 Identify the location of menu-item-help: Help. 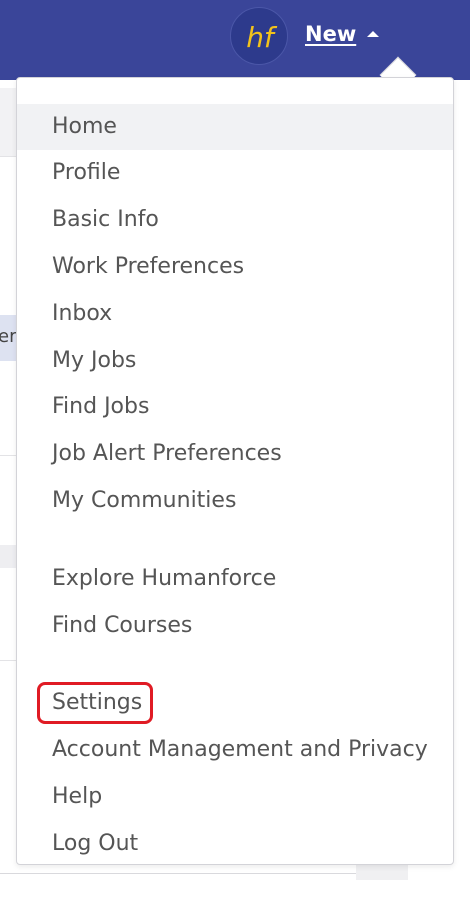
(235, 797).